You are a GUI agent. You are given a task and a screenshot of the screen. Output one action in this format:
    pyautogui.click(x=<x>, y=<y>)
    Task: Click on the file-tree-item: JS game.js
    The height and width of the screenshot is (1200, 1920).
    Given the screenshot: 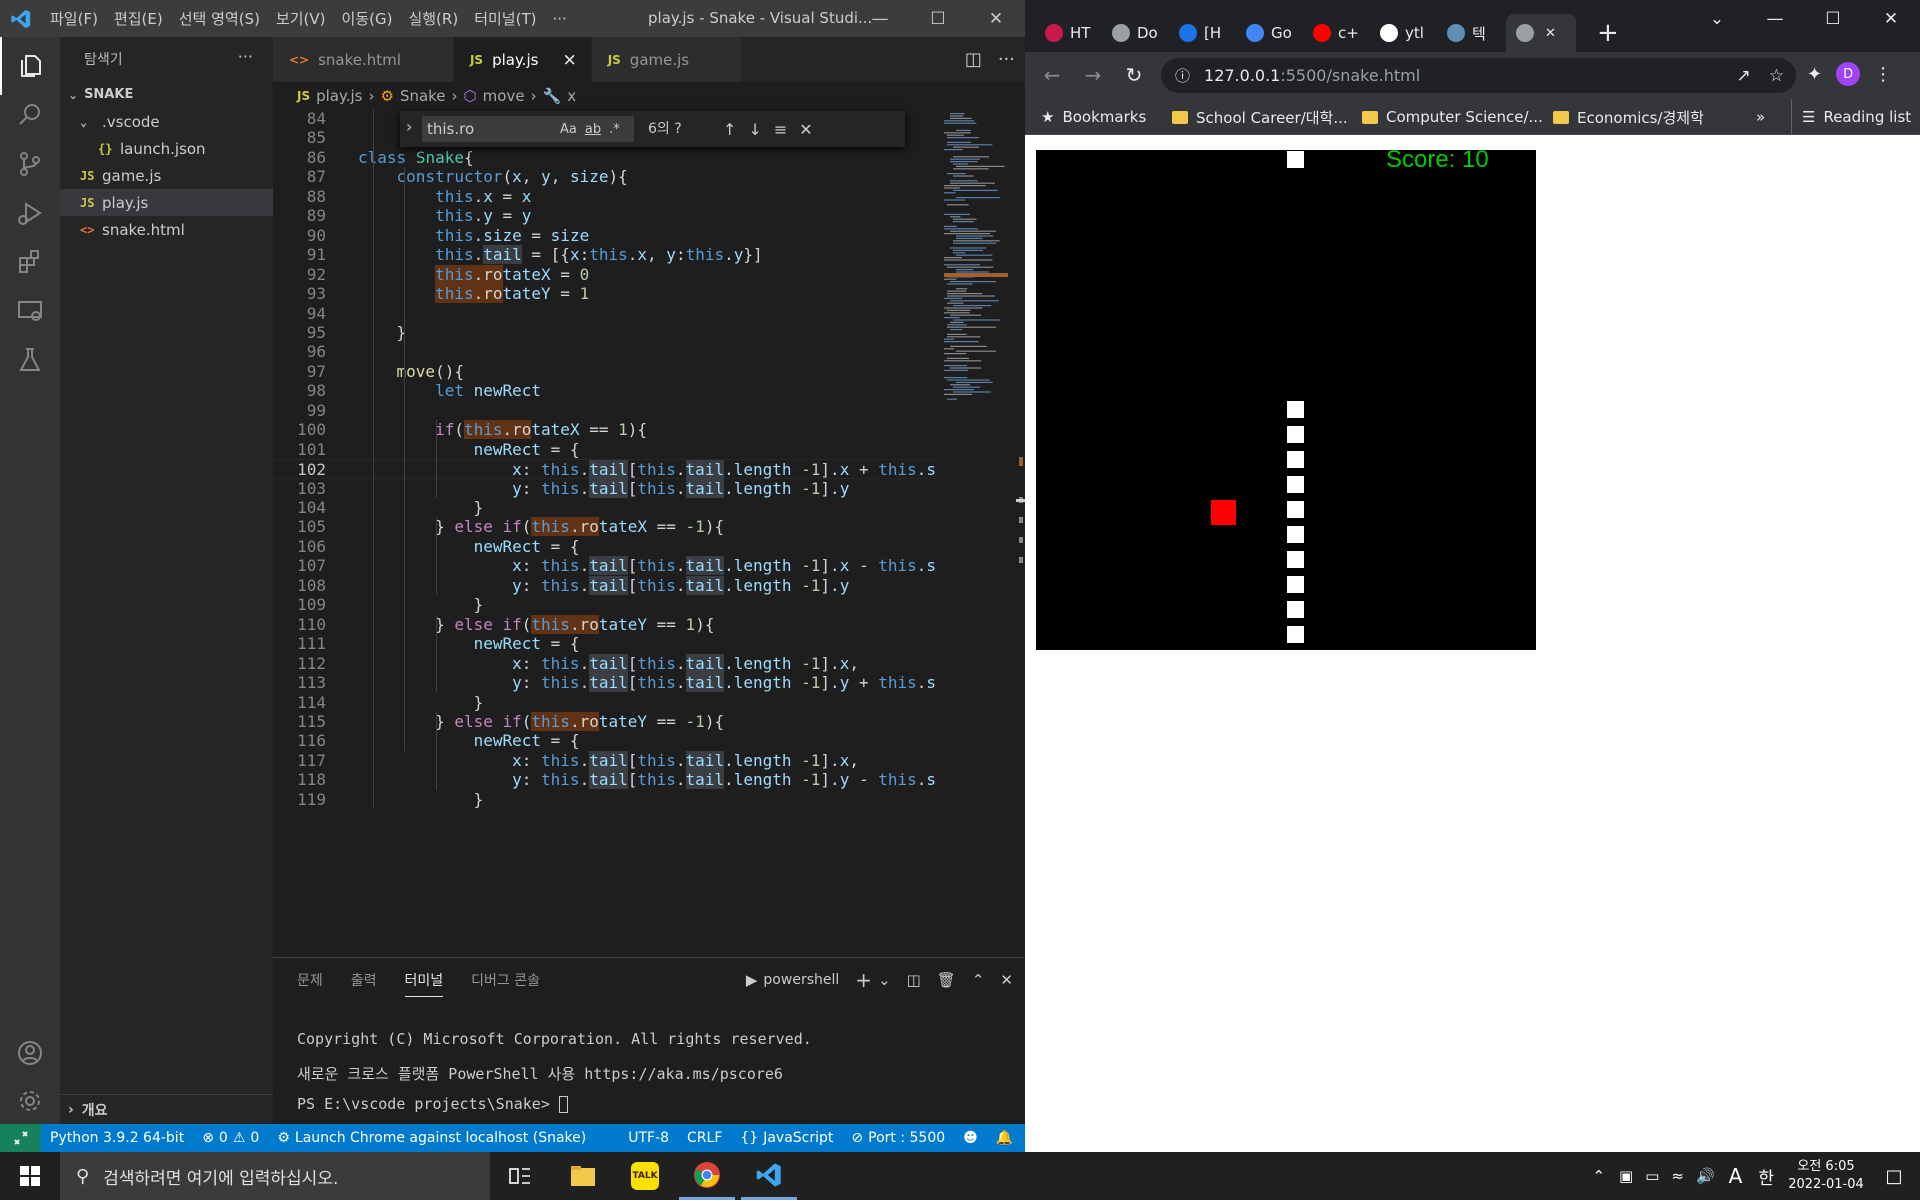 What is the action you would take?
    pyautogui.click(x=166, y=175)
    